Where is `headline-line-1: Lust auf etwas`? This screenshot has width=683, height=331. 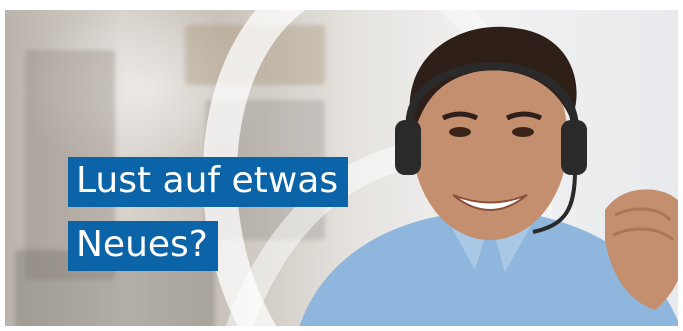 headline-line-1: Lust auf etwas is located at coordinates (208, 182).